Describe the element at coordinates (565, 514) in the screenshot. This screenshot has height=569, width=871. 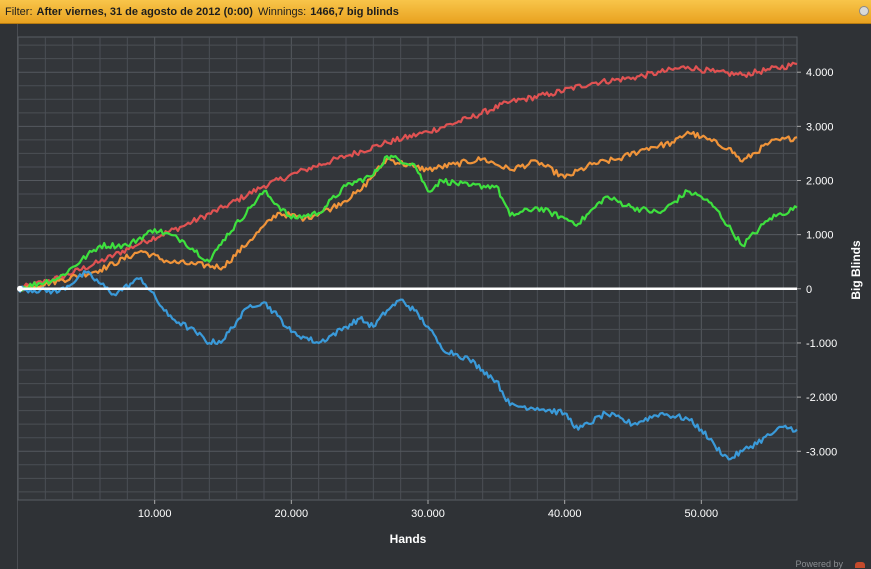
I see `x-tick-label: 40.000` at that location.